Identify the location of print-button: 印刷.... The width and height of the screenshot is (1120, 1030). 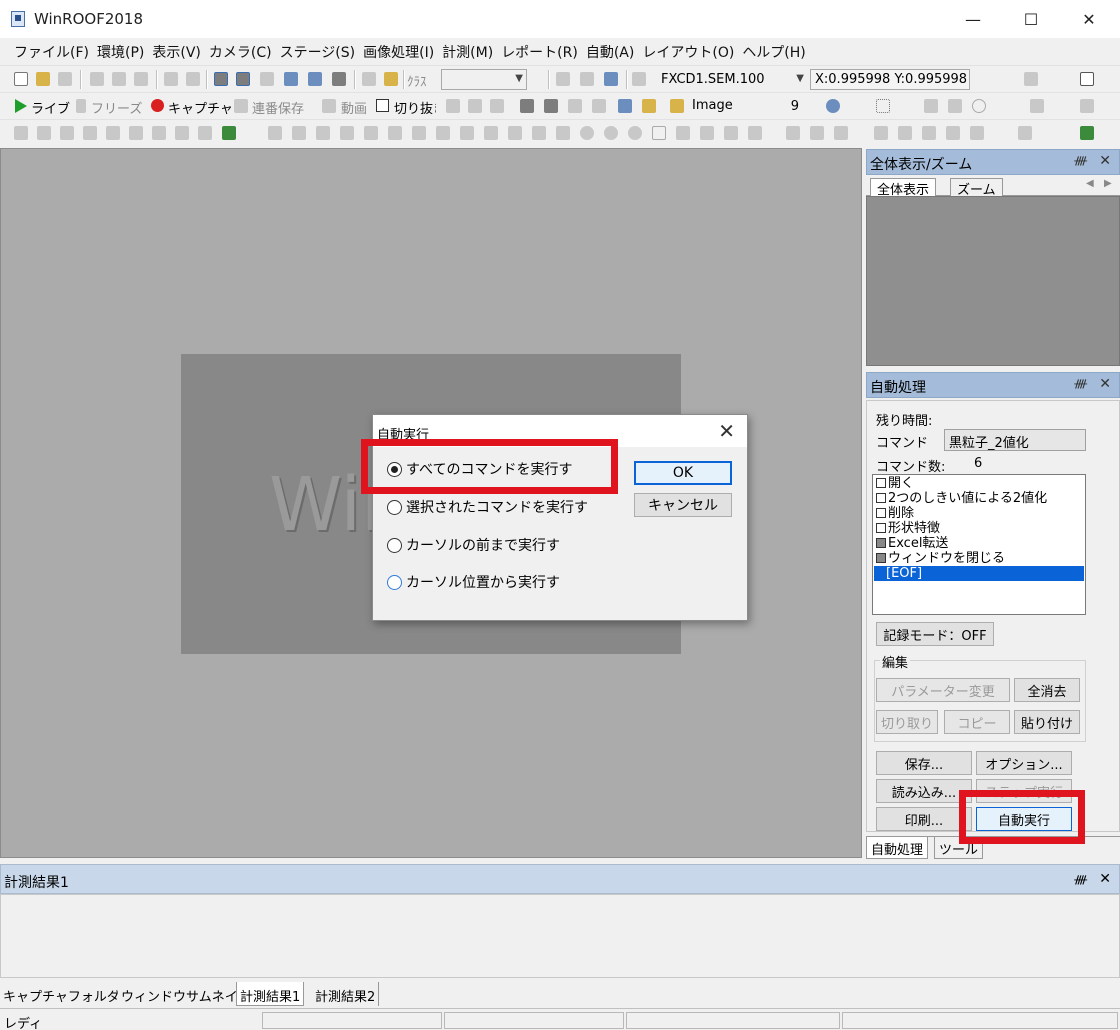
(924, 819).